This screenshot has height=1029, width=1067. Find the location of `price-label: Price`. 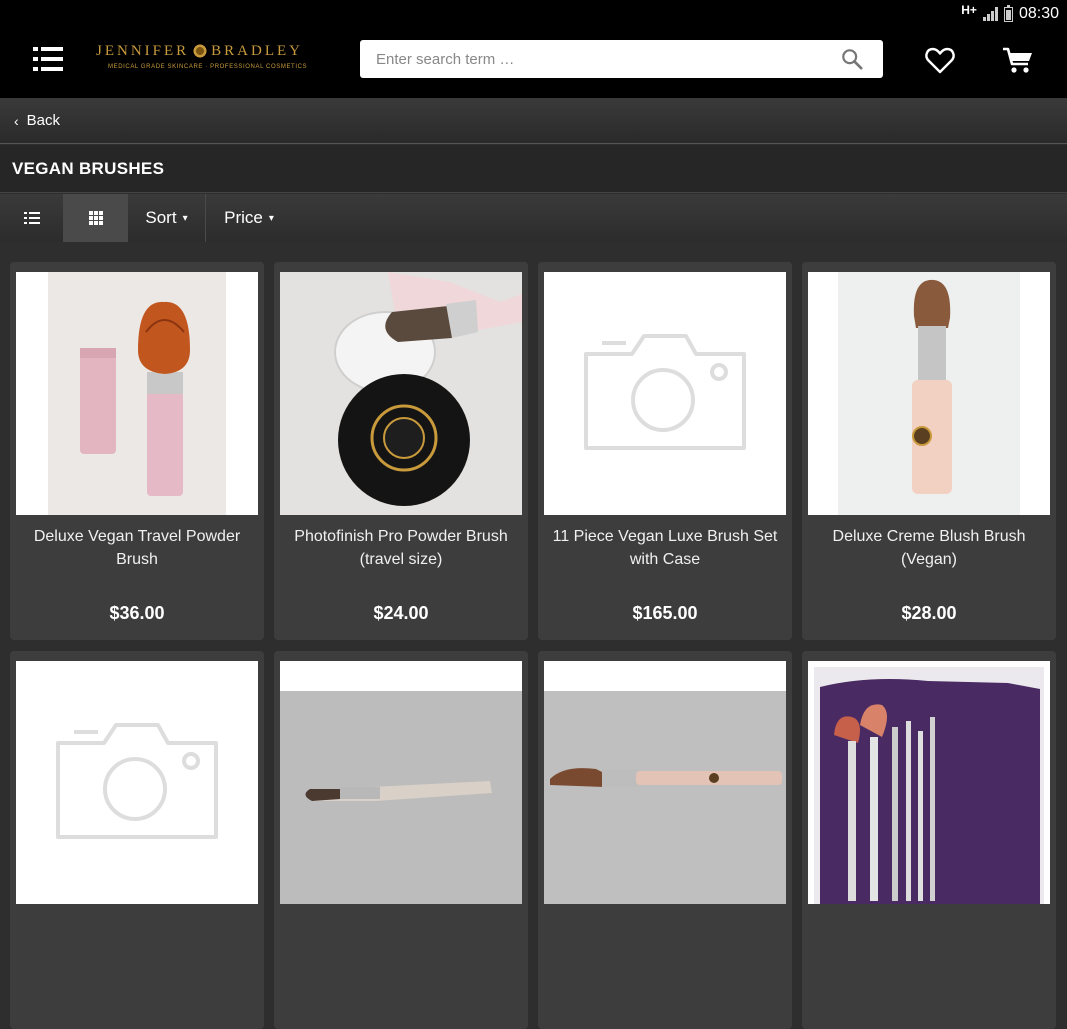

price-label: Price is located at coordinates (243, 217).